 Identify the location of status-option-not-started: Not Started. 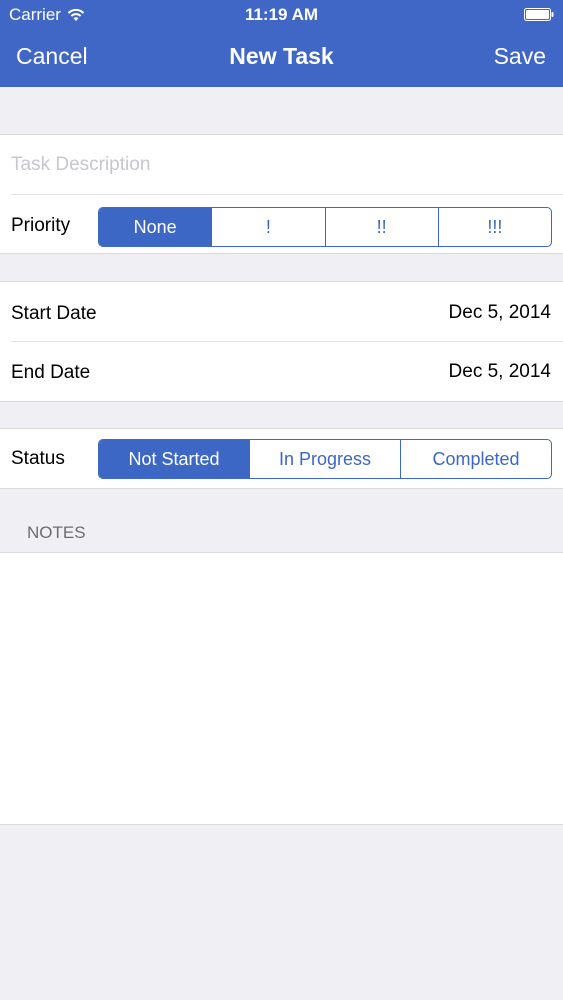
(174, 459).